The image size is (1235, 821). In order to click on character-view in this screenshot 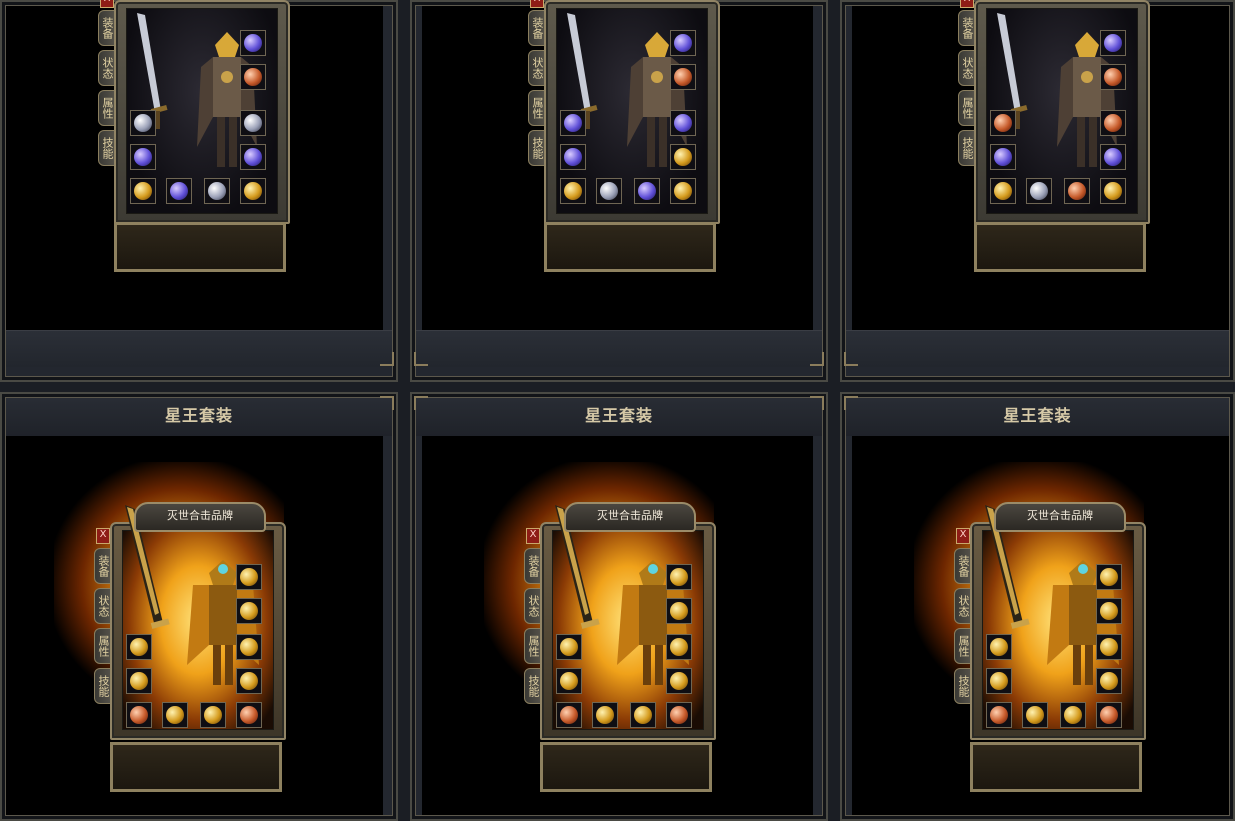, I will do `click(628, 617)`.